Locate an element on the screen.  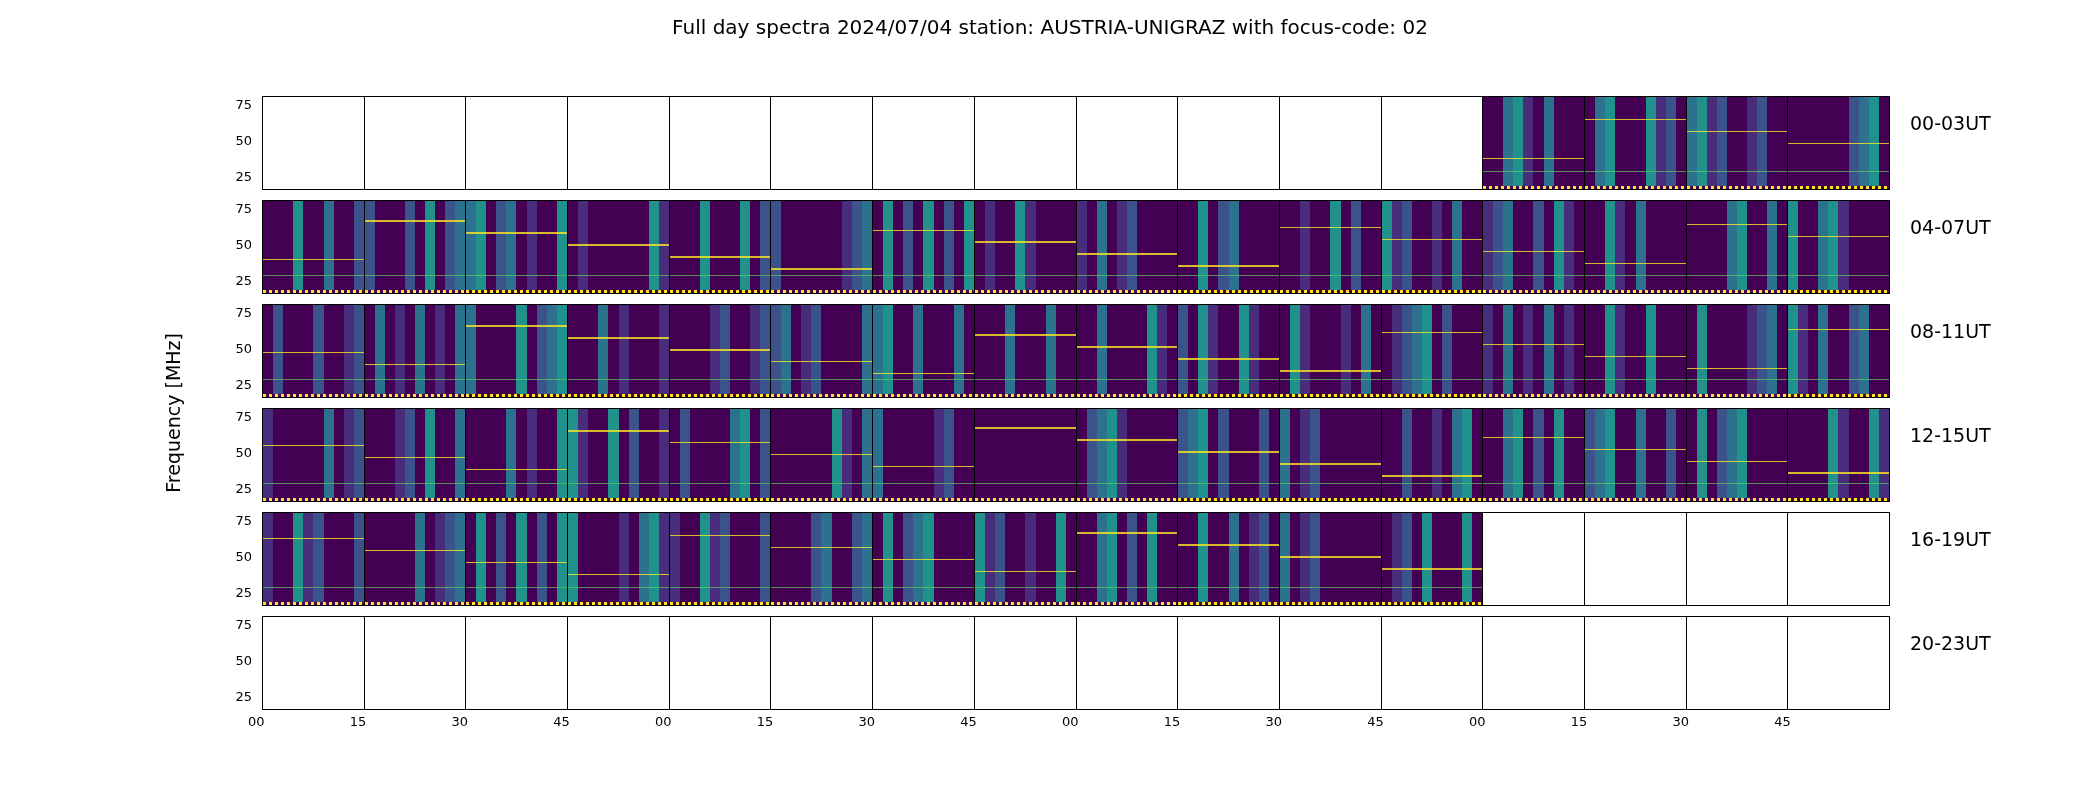
row-label: 16-19UT is located at coordinates (1950, 539).